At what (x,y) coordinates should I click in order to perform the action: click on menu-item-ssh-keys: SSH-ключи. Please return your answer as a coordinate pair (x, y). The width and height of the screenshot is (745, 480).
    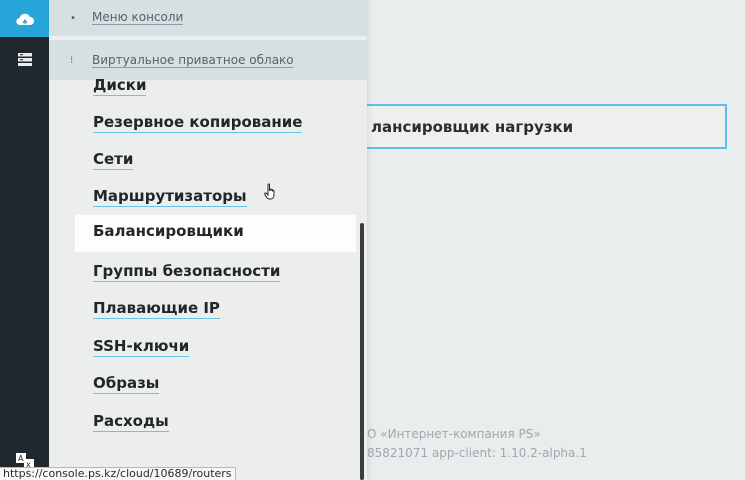
    Looking at the image, I should click on (215, 348).